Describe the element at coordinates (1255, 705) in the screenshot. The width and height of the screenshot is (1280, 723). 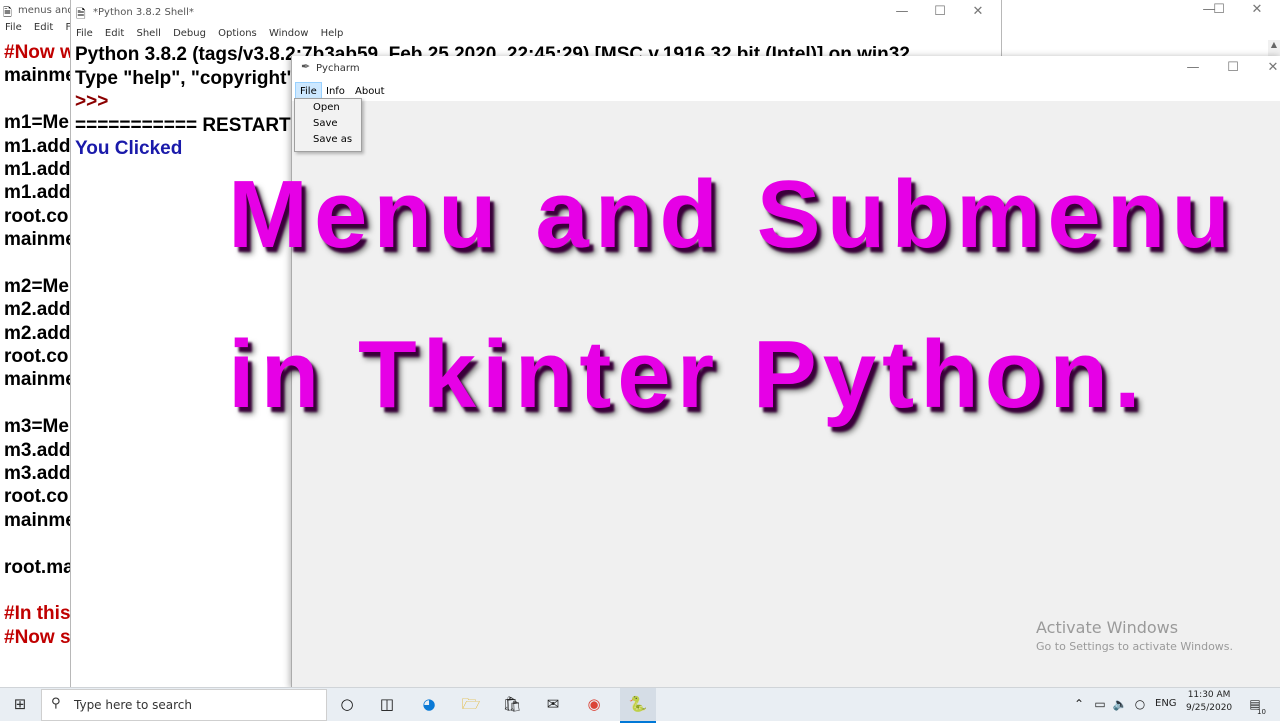
I see `notification-center-icon: ▤ 10` at that location.